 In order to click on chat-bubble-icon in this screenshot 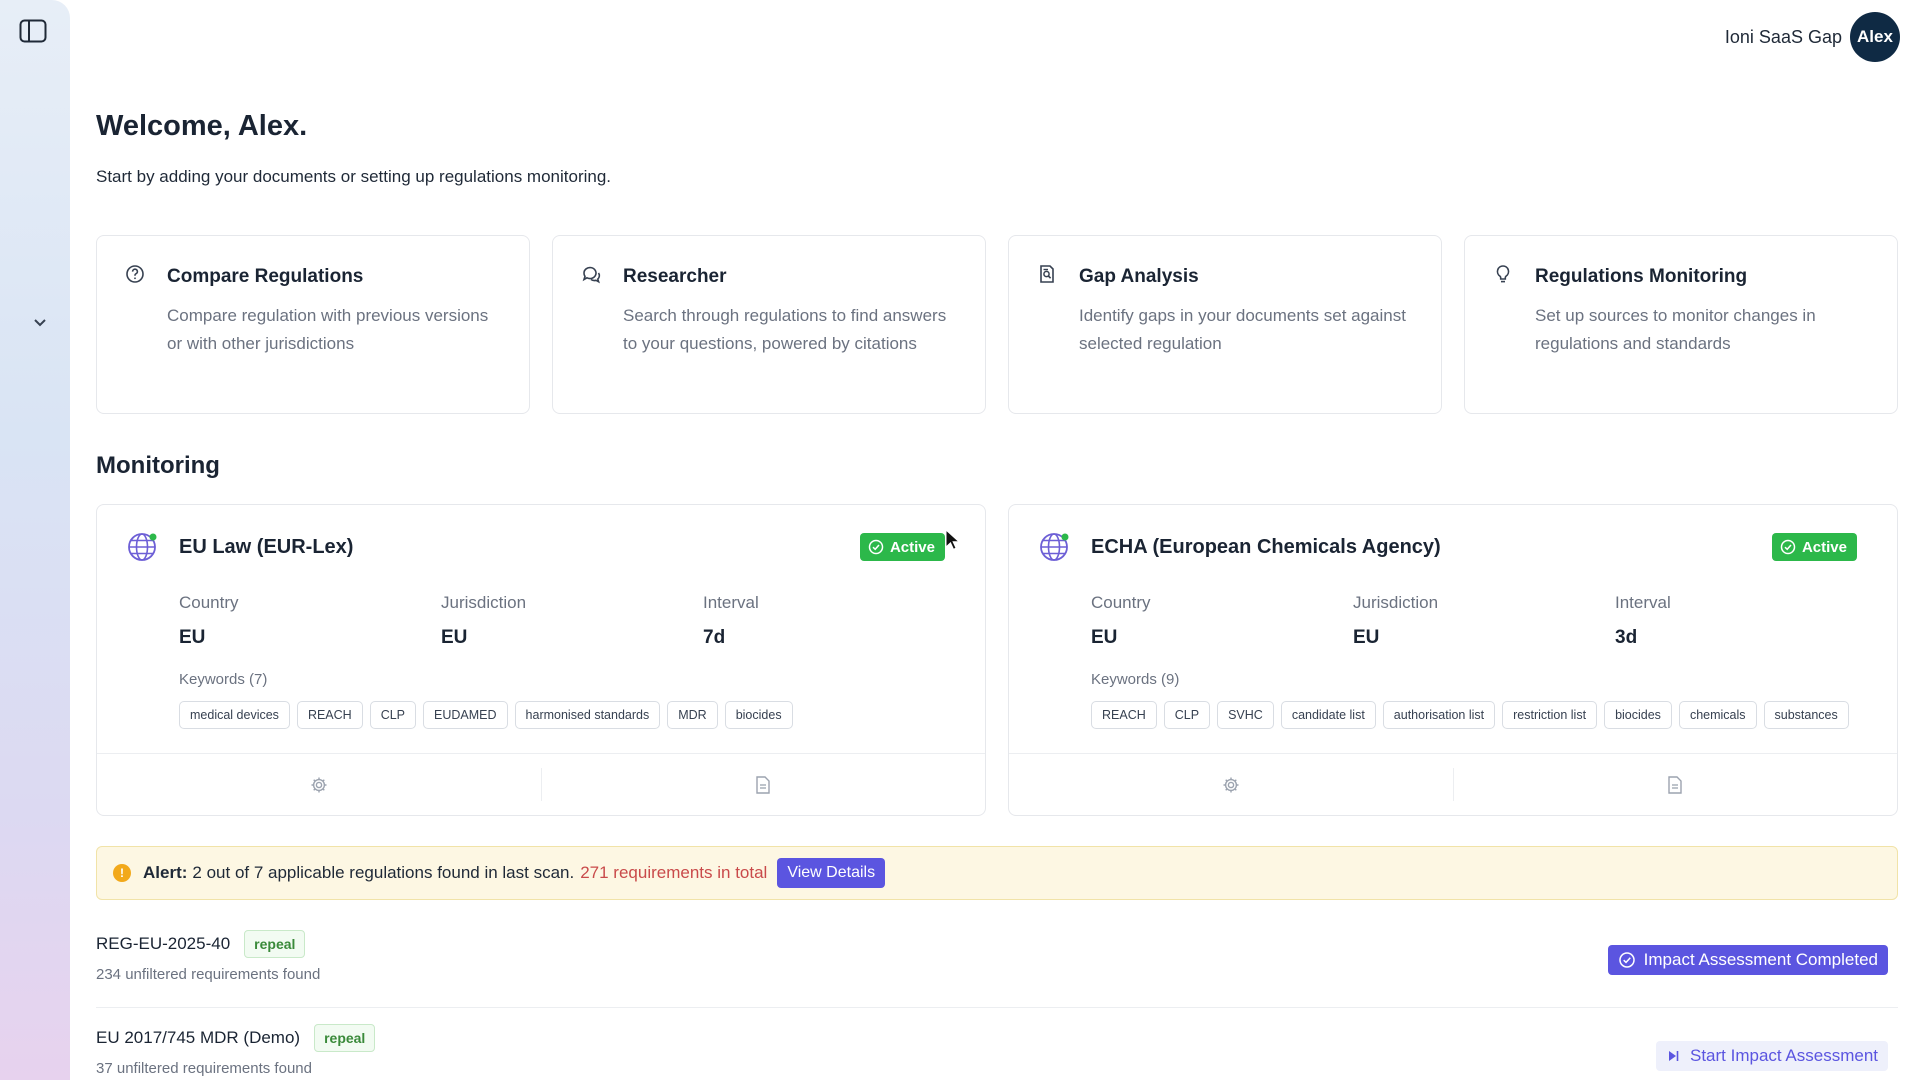, I will do `click(592, 275)`.